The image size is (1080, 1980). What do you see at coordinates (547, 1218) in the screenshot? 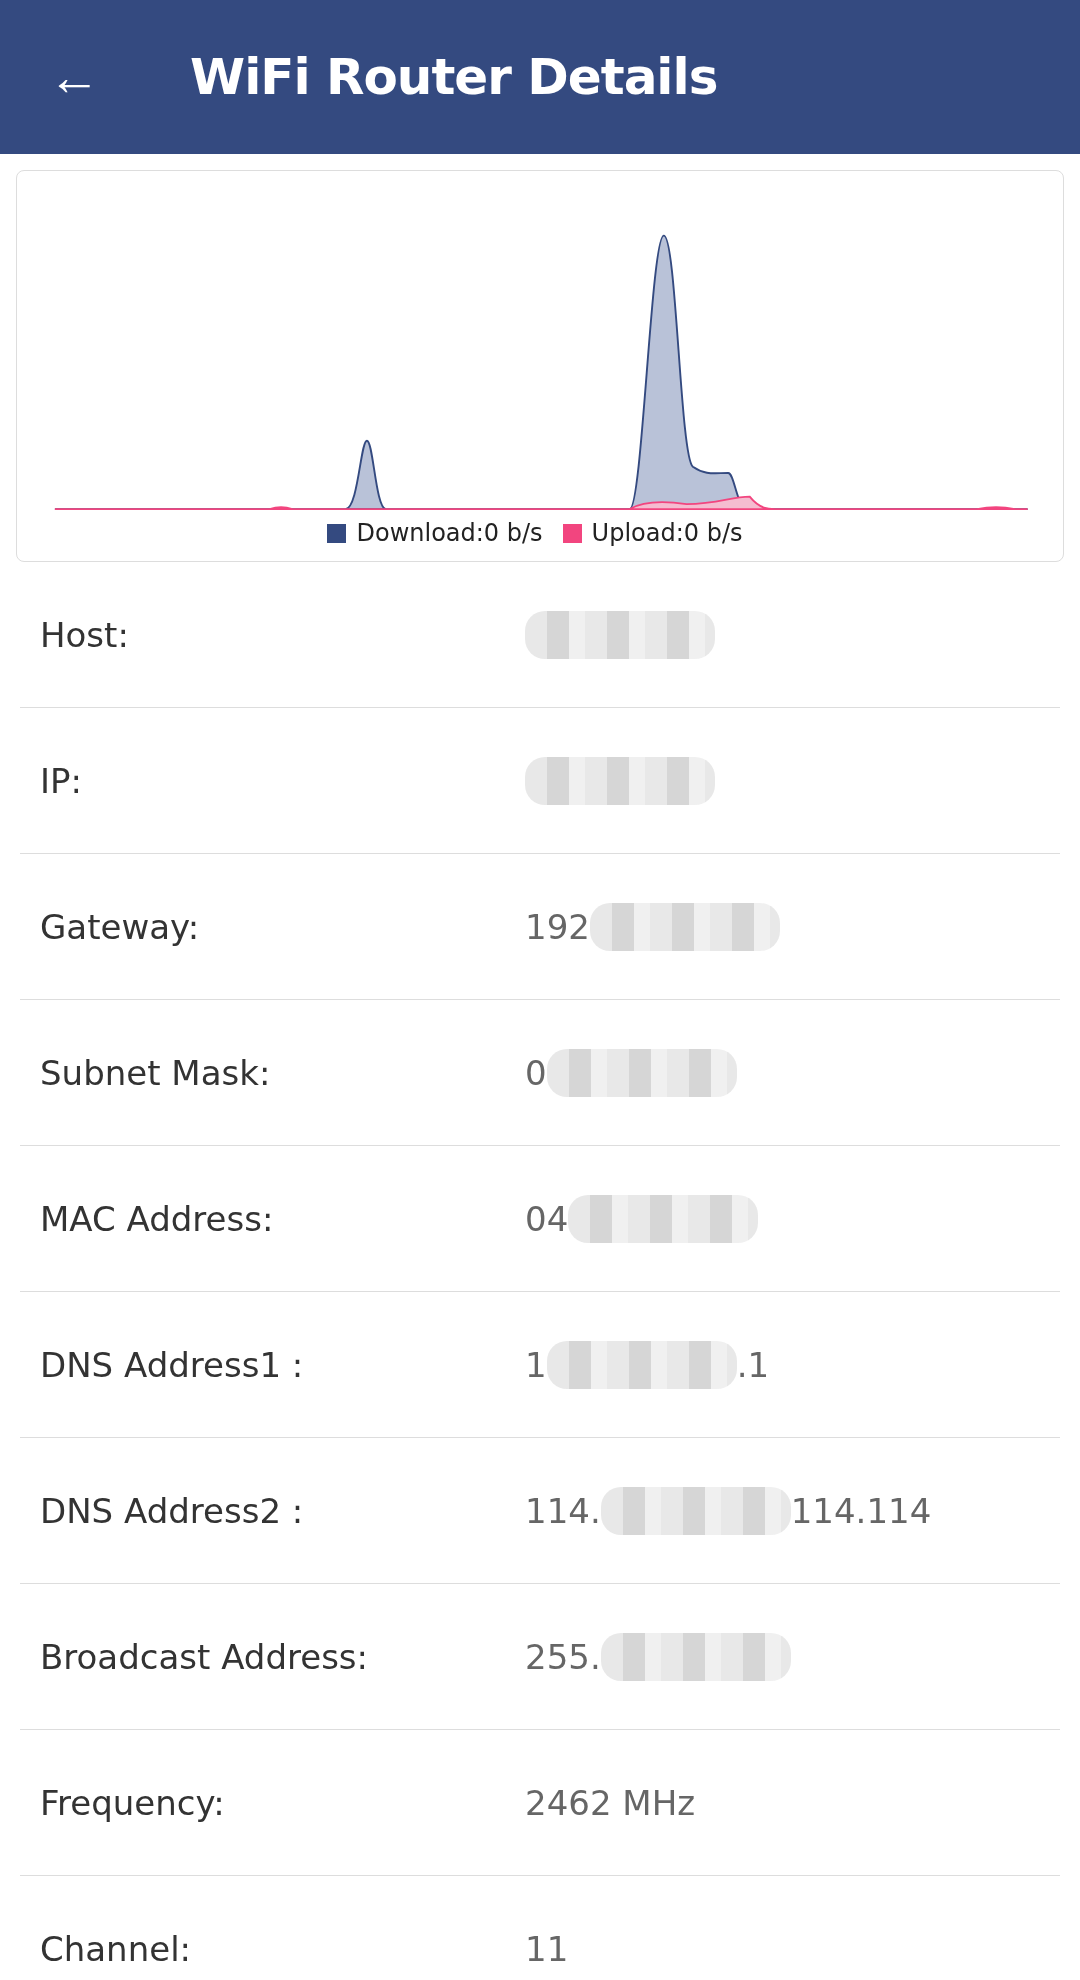
I see `detail-value: 04` at bounding box center [547, 1218].